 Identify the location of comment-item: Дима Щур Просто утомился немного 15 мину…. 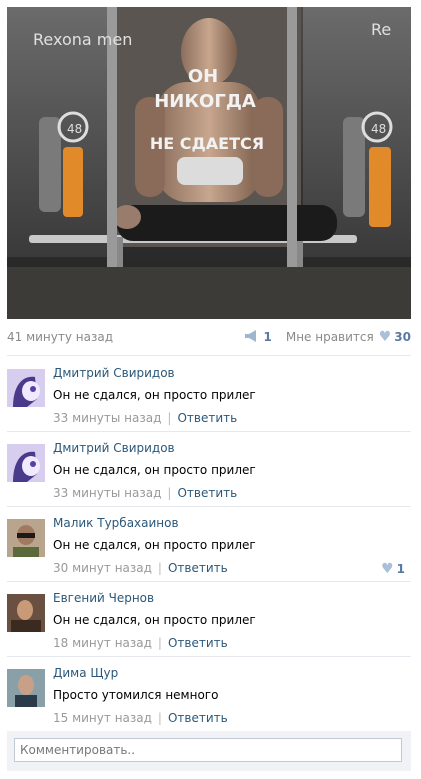
(209, 697).